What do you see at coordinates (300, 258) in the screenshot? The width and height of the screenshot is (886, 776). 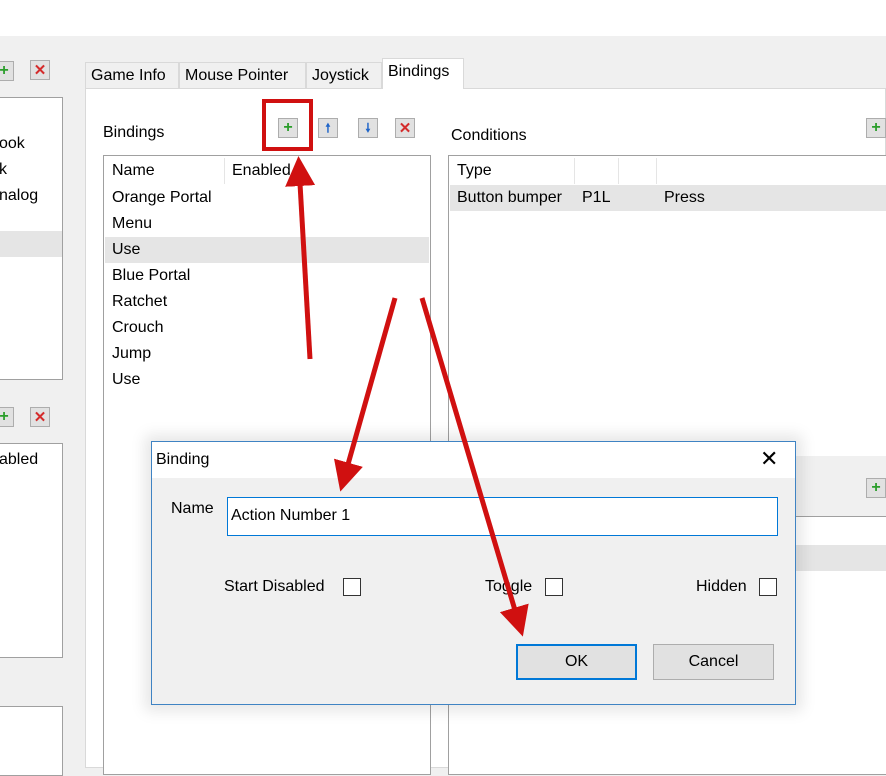 I see `arrow-to-add-button` at bounding box center [300, 258].